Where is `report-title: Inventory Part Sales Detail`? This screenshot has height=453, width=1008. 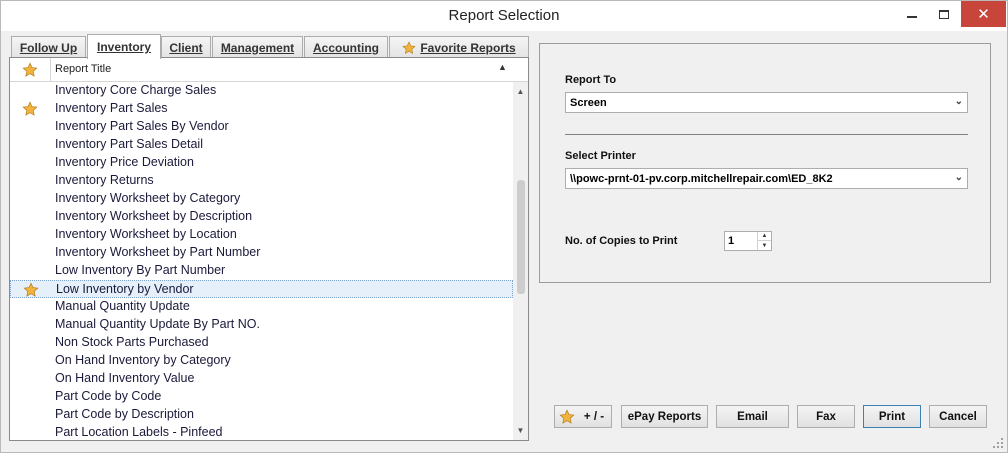
report-title: Inventory Part Sales Detail is located at coordinates (129, 144).